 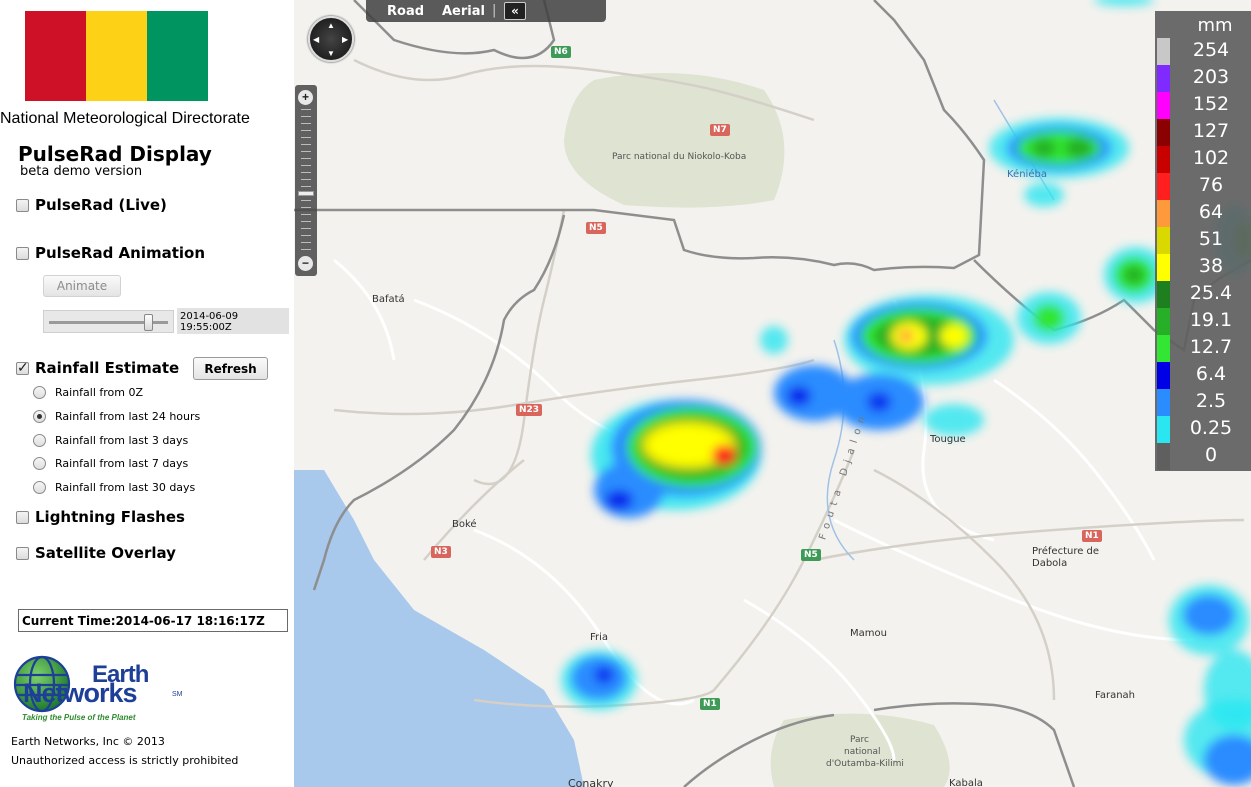 I want to click on animate-button: Animate, so click(x=82, y=286).